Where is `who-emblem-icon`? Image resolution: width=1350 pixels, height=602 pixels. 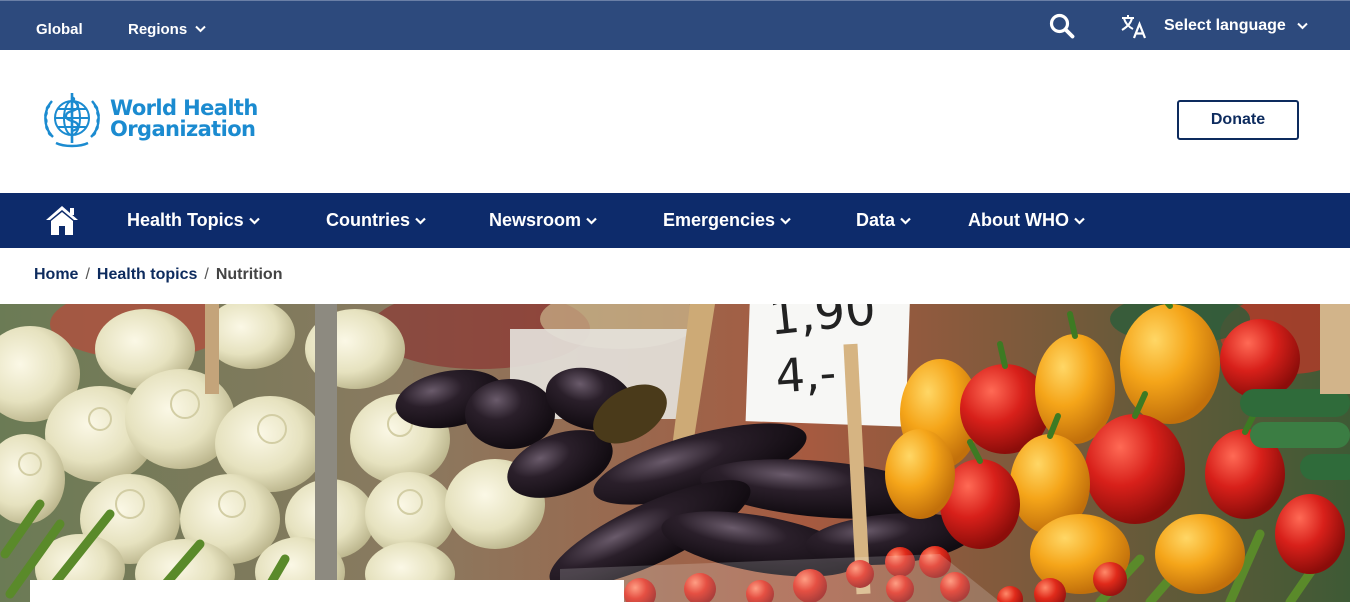 who-emblem-icon is located at coordinates (72, 120).